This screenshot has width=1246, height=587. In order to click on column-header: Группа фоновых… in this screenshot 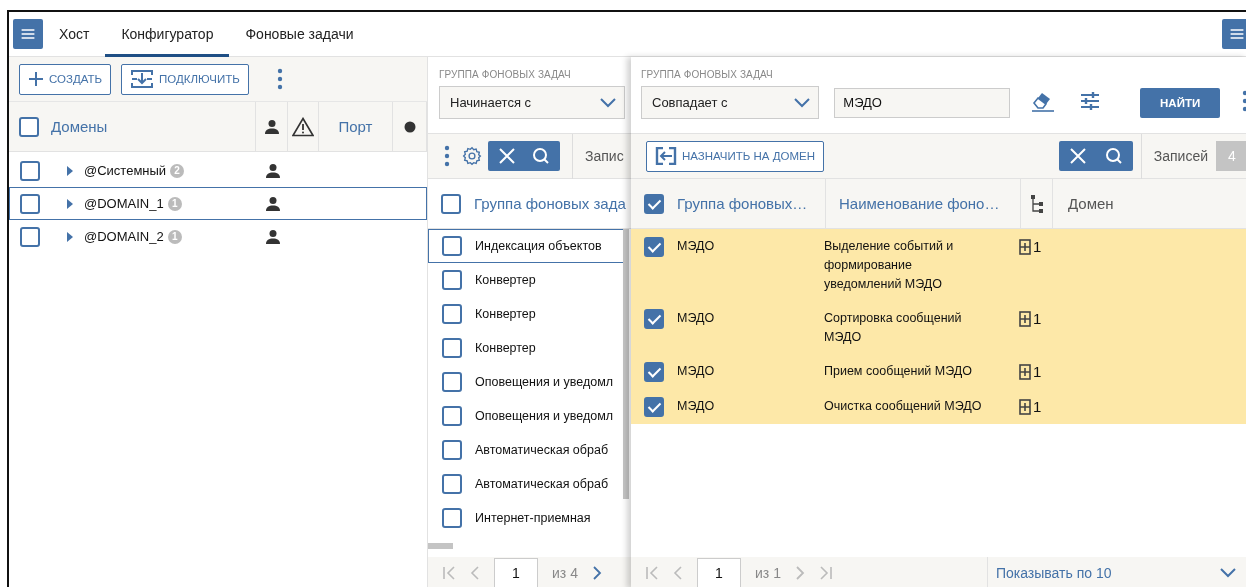, I will do `click(742, 203)`.